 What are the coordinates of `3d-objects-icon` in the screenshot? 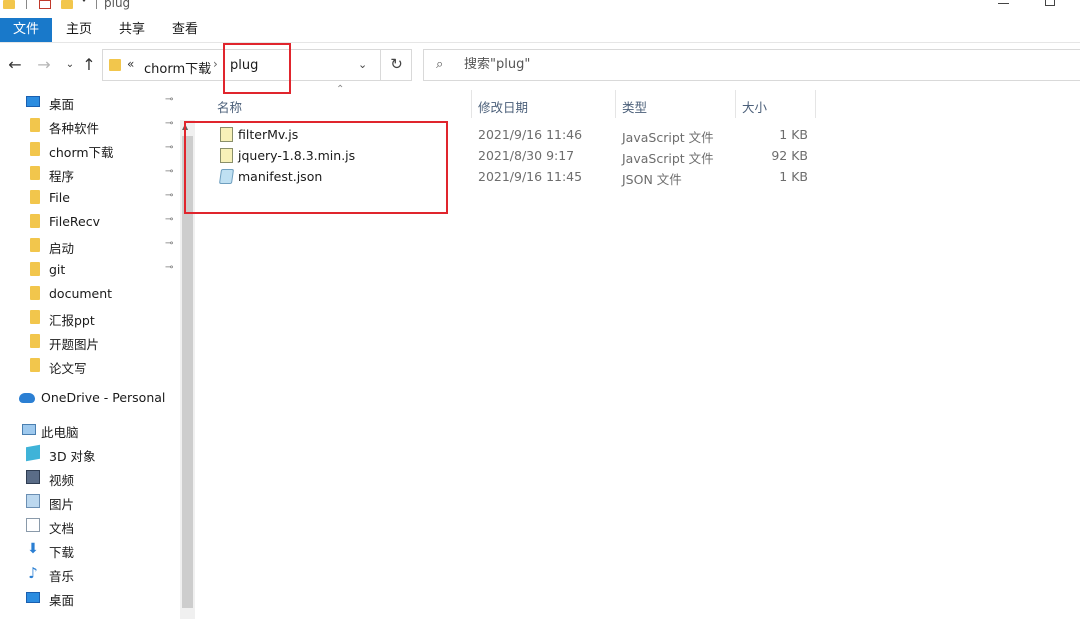 It's located at (33, 453).